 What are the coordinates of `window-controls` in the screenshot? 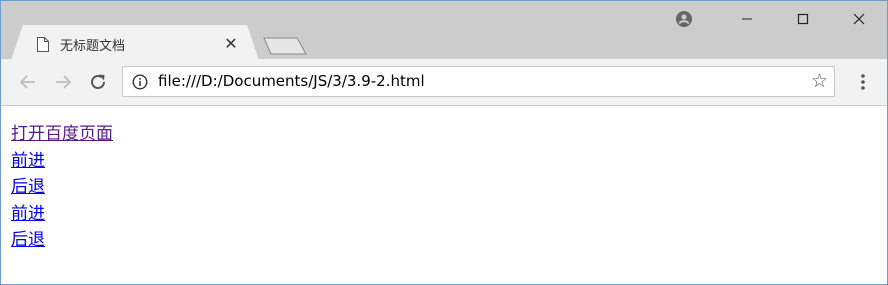 It's located at (803, 19).